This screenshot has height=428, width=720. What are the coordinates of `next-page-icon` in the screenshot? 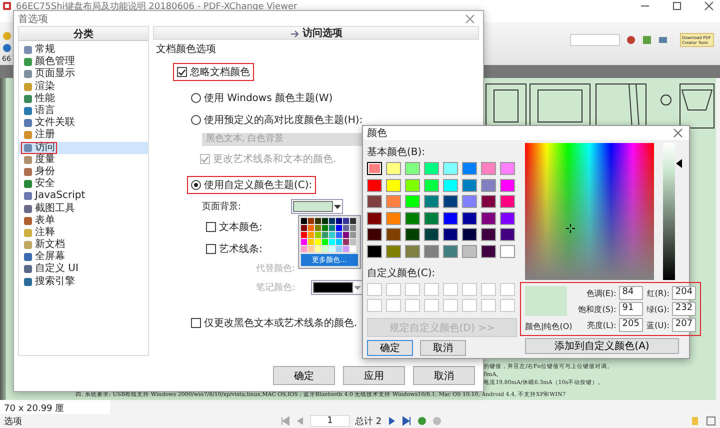 It's located at (391, 421).